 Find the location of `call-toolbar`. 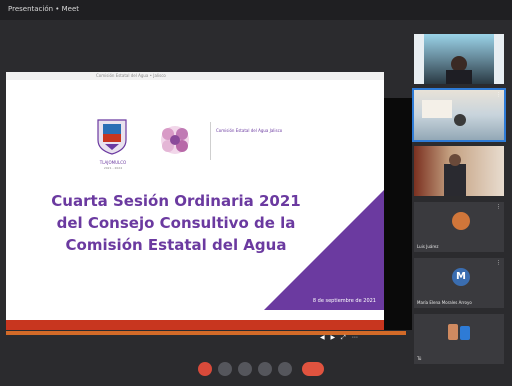

call-toolbar is located at coordinates (265, 369).